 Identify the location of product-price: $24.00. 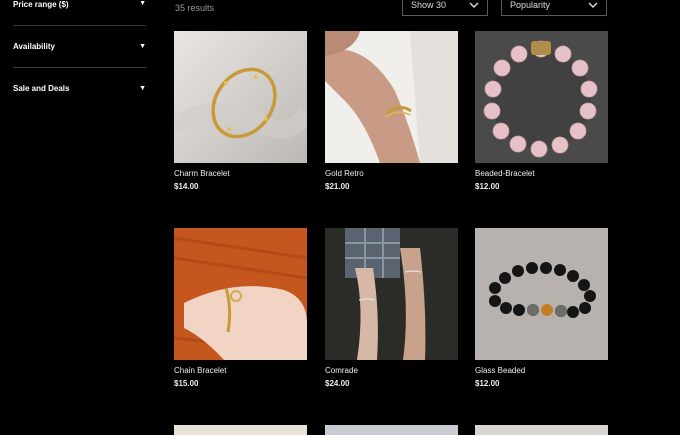
(337, 383).